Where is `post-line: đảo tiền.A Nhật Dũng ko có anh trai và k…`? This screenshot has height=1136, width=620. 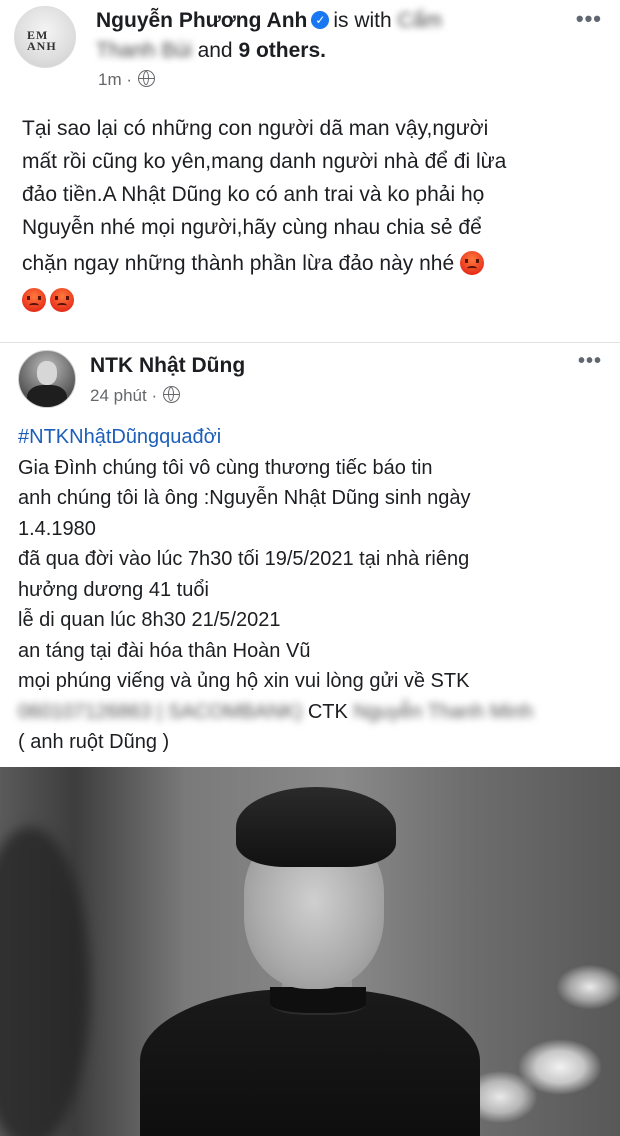 post-line: đảo tiền.A Nhật Dũng ko có anh trai và k… is located at coordinates (253, 194).